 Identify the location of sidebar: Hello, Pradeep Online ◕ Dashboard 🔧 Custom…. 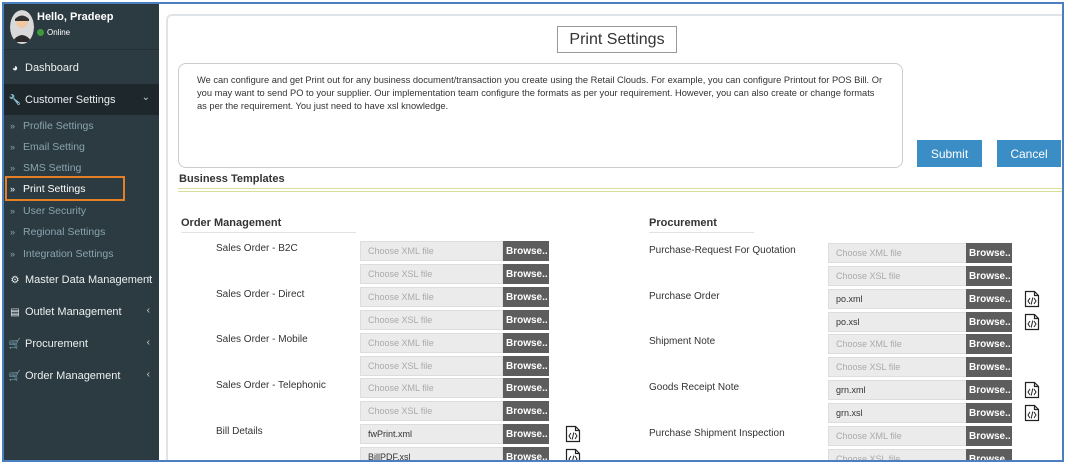
(81, 232).